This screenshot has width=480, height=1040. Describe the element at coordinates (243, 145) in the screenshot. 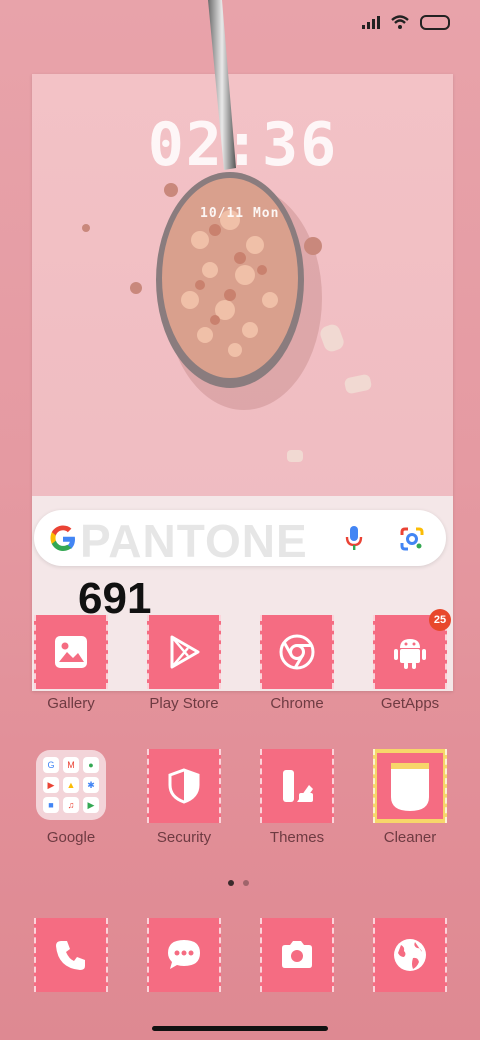

I see `clock-time: 02:36` at that location.